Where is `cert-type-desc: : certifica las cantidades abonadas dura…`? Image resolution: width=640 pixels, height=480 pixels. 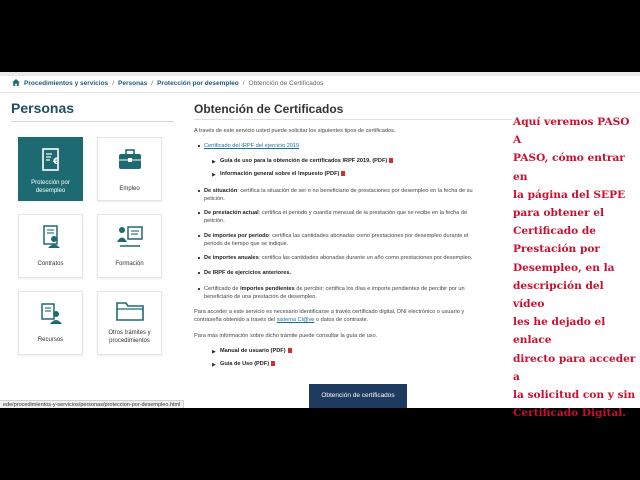
cert-type-desc: : certifica las cantidades abonadas dura… is located at coordinates (365, 258).